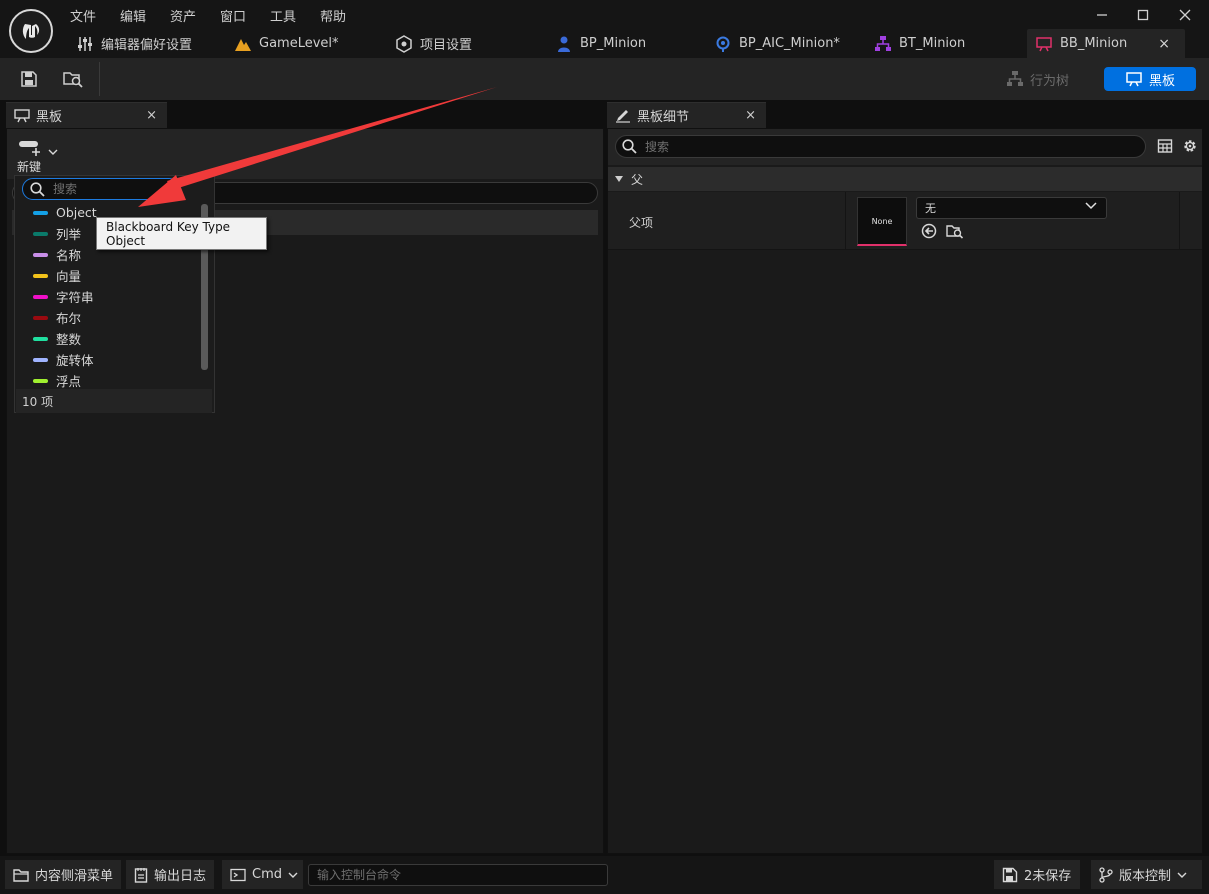 The image size is (1209, 894). I want to click on save-icon, so click(29, 79).